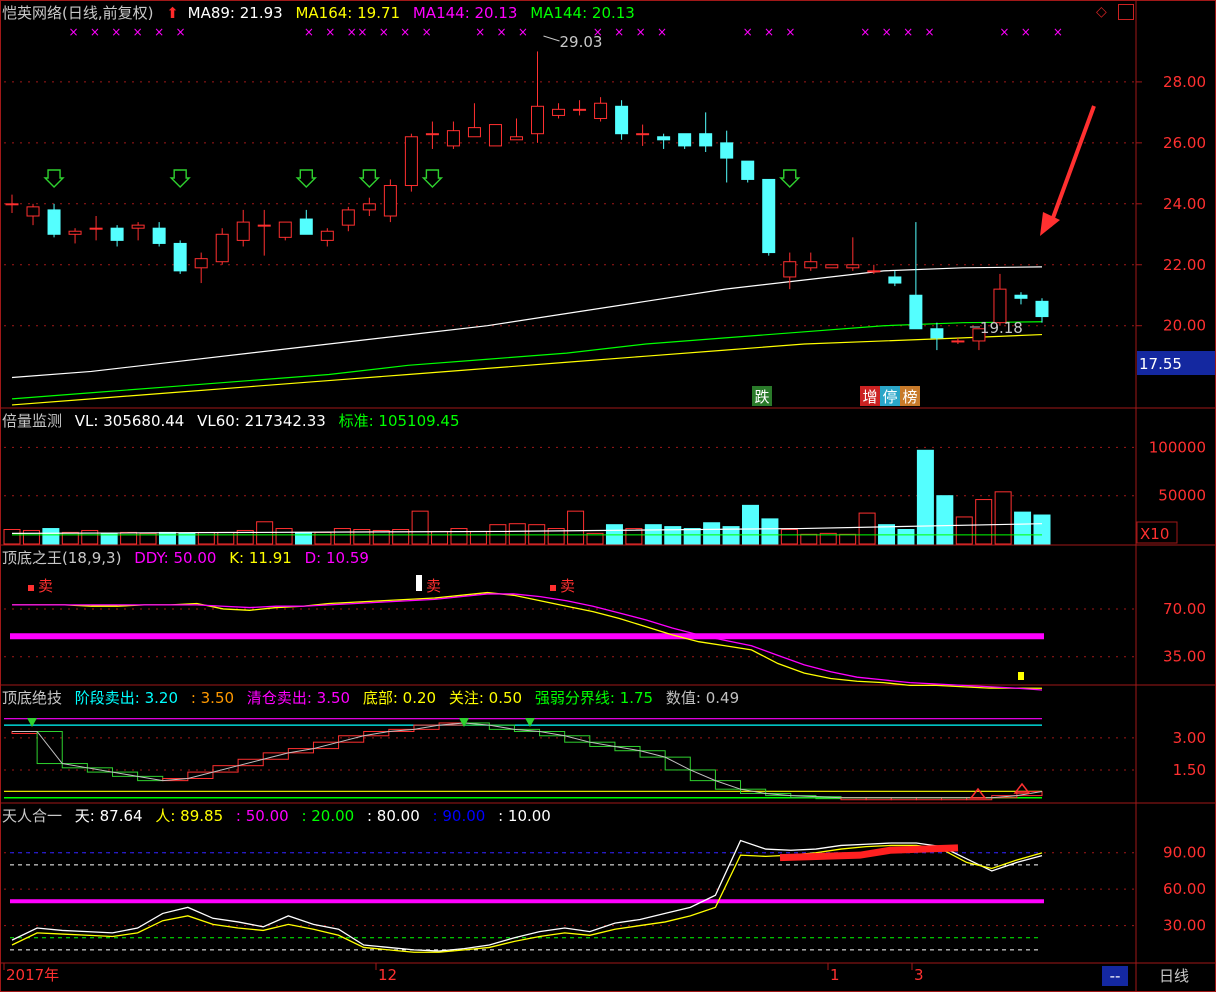 The height and width of the screenshot is (992, 1216). Describe the element at coordinates (1184, 889) in the screenshot. I see `tianren-tick-label-1: 60.00` at that location.